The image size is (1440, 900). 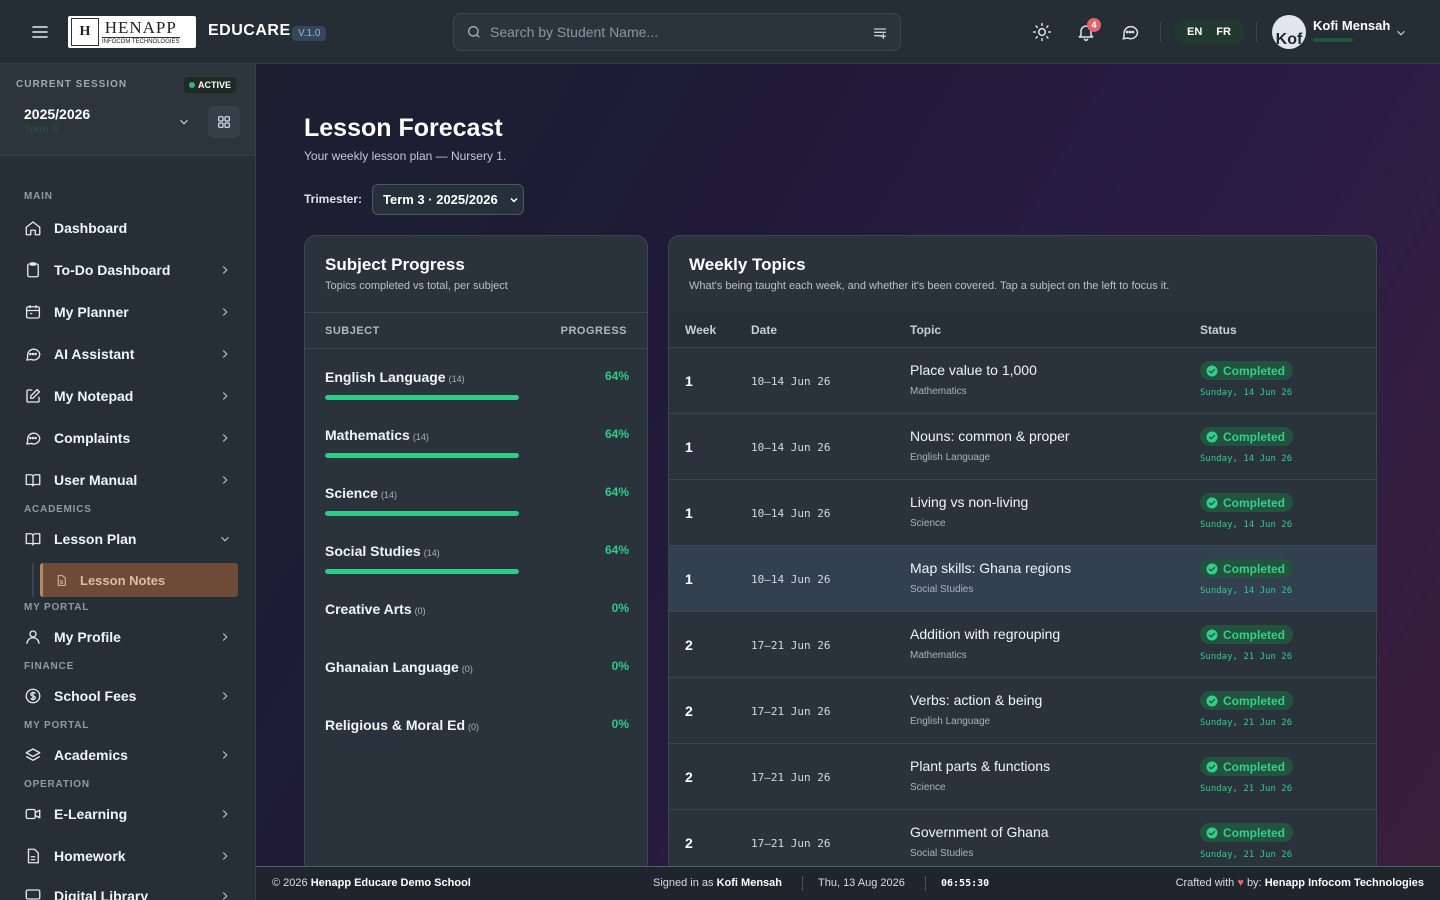 I want to click on section-academics: ACADEMICS, so click(x=58, y=509).